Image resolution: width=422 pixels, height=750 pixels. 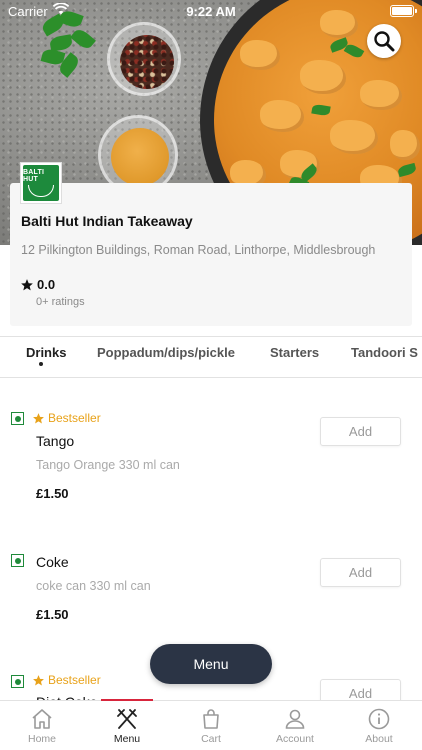 What do you see at coordinates (55, 441) in the screenshot?
I see `item-name: Tango` at bounding box center [55, 441].